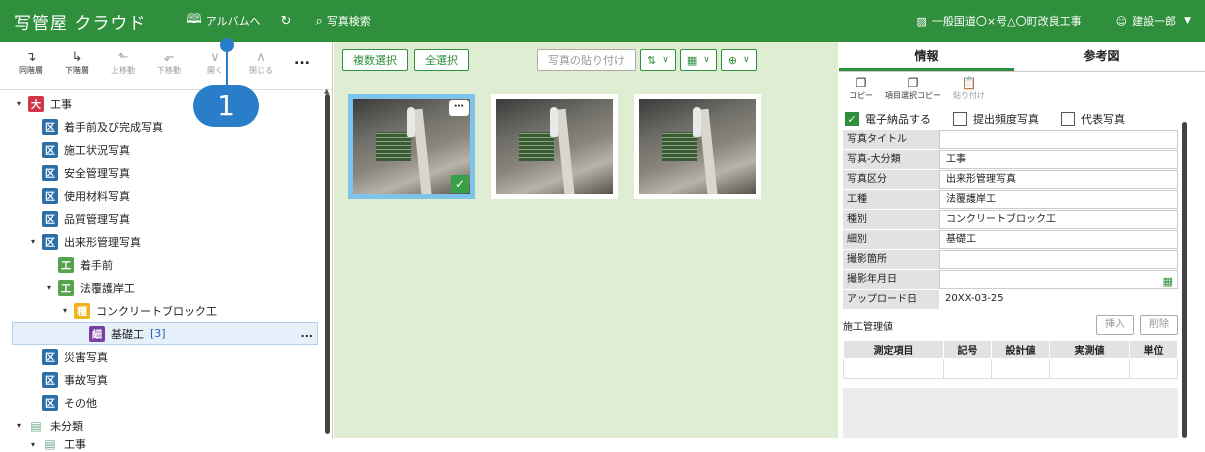 This screenshot has width=1205, height=452. What do you see at coordinates (166, 103) in the screenshot?
I see `tree-node-root: ▾ 大 工事` at bounding box center [166, 103].